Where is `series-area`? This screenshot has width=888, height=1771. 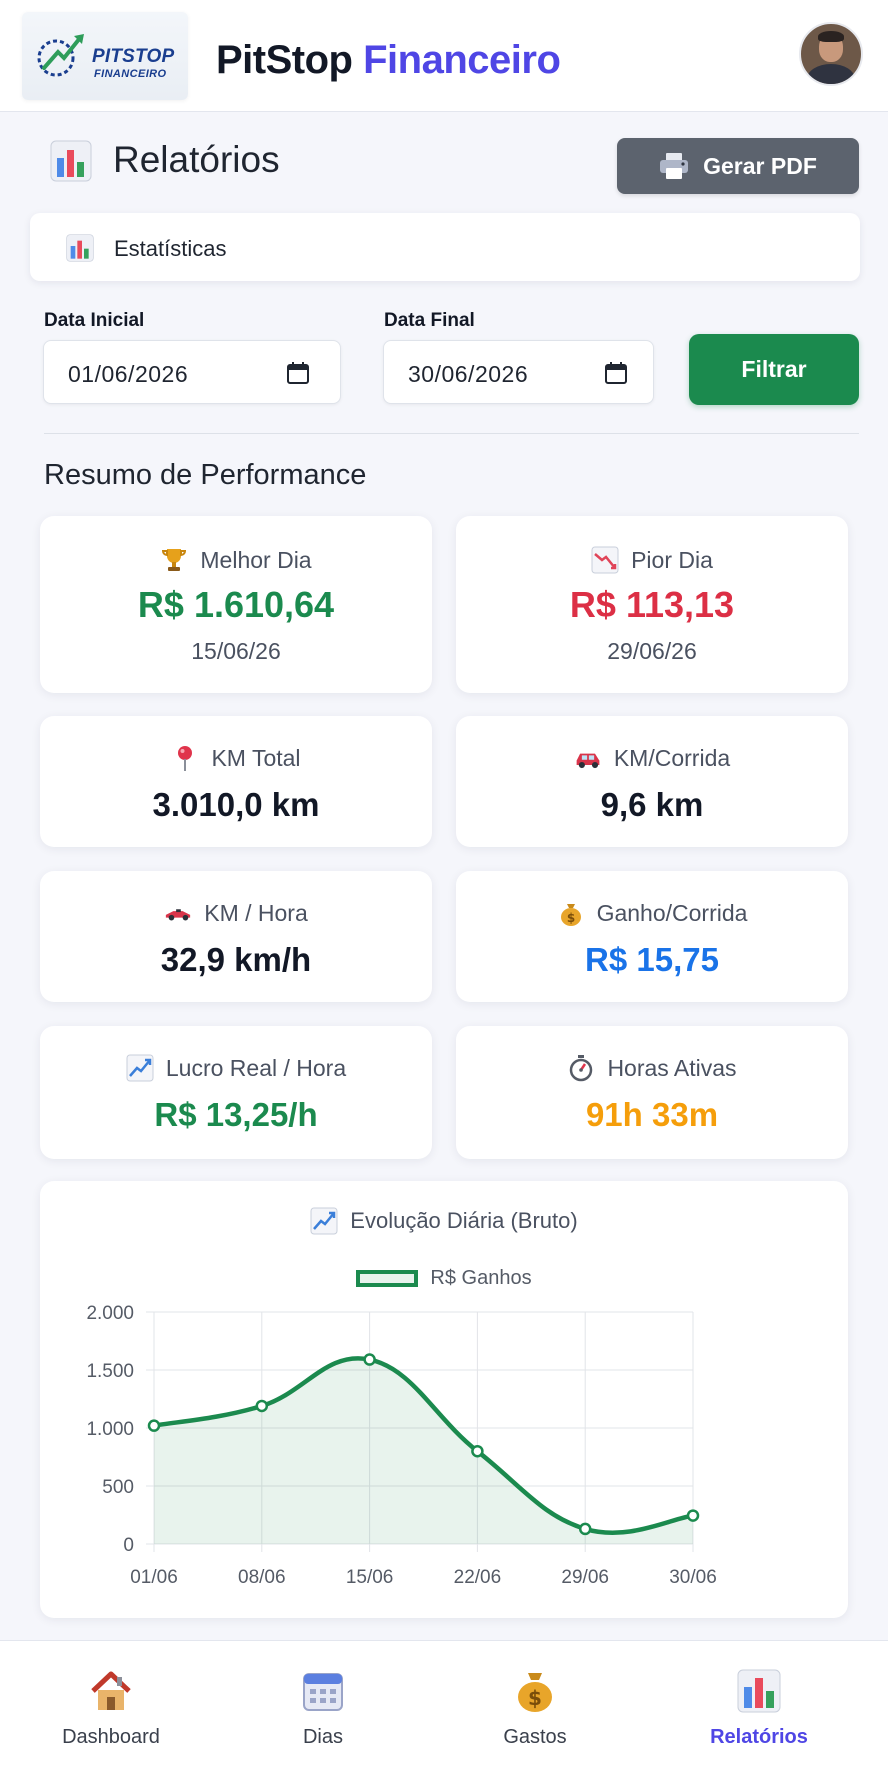
series-area is located at coordinates (423, 1451).